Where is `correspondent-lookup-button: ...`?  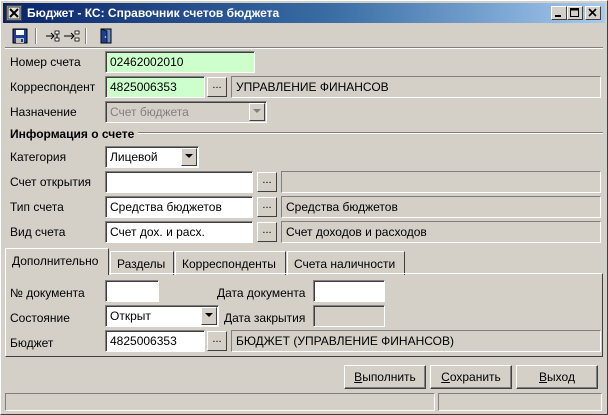 correspondent-lookup-button: ... is located at coordinates (217, 87).